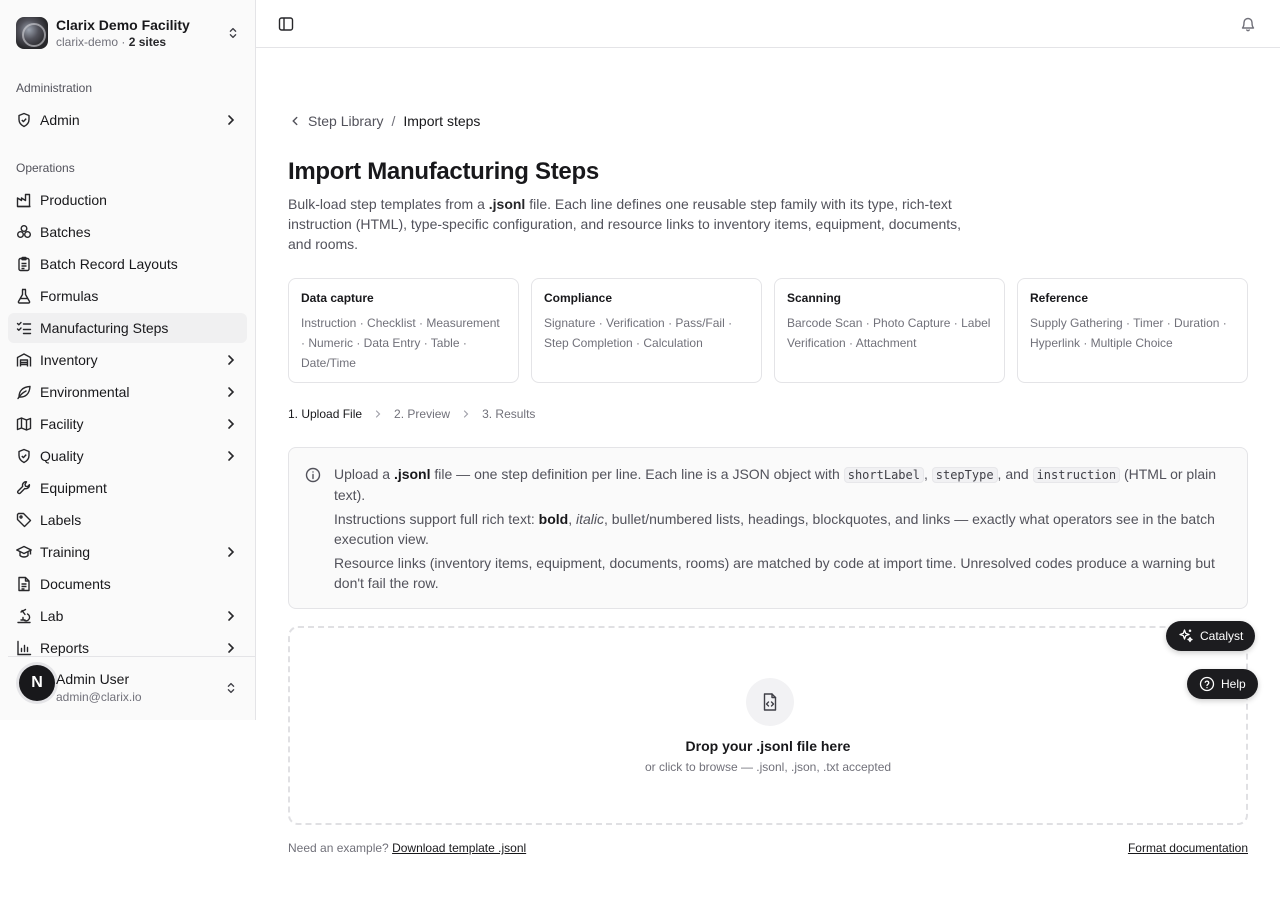 The image size is (1280, 921). What do you see at coordinates (286, 24) in the screenshot?
I see `sidebar-toggle-icon` at bounding box center [286, 24].